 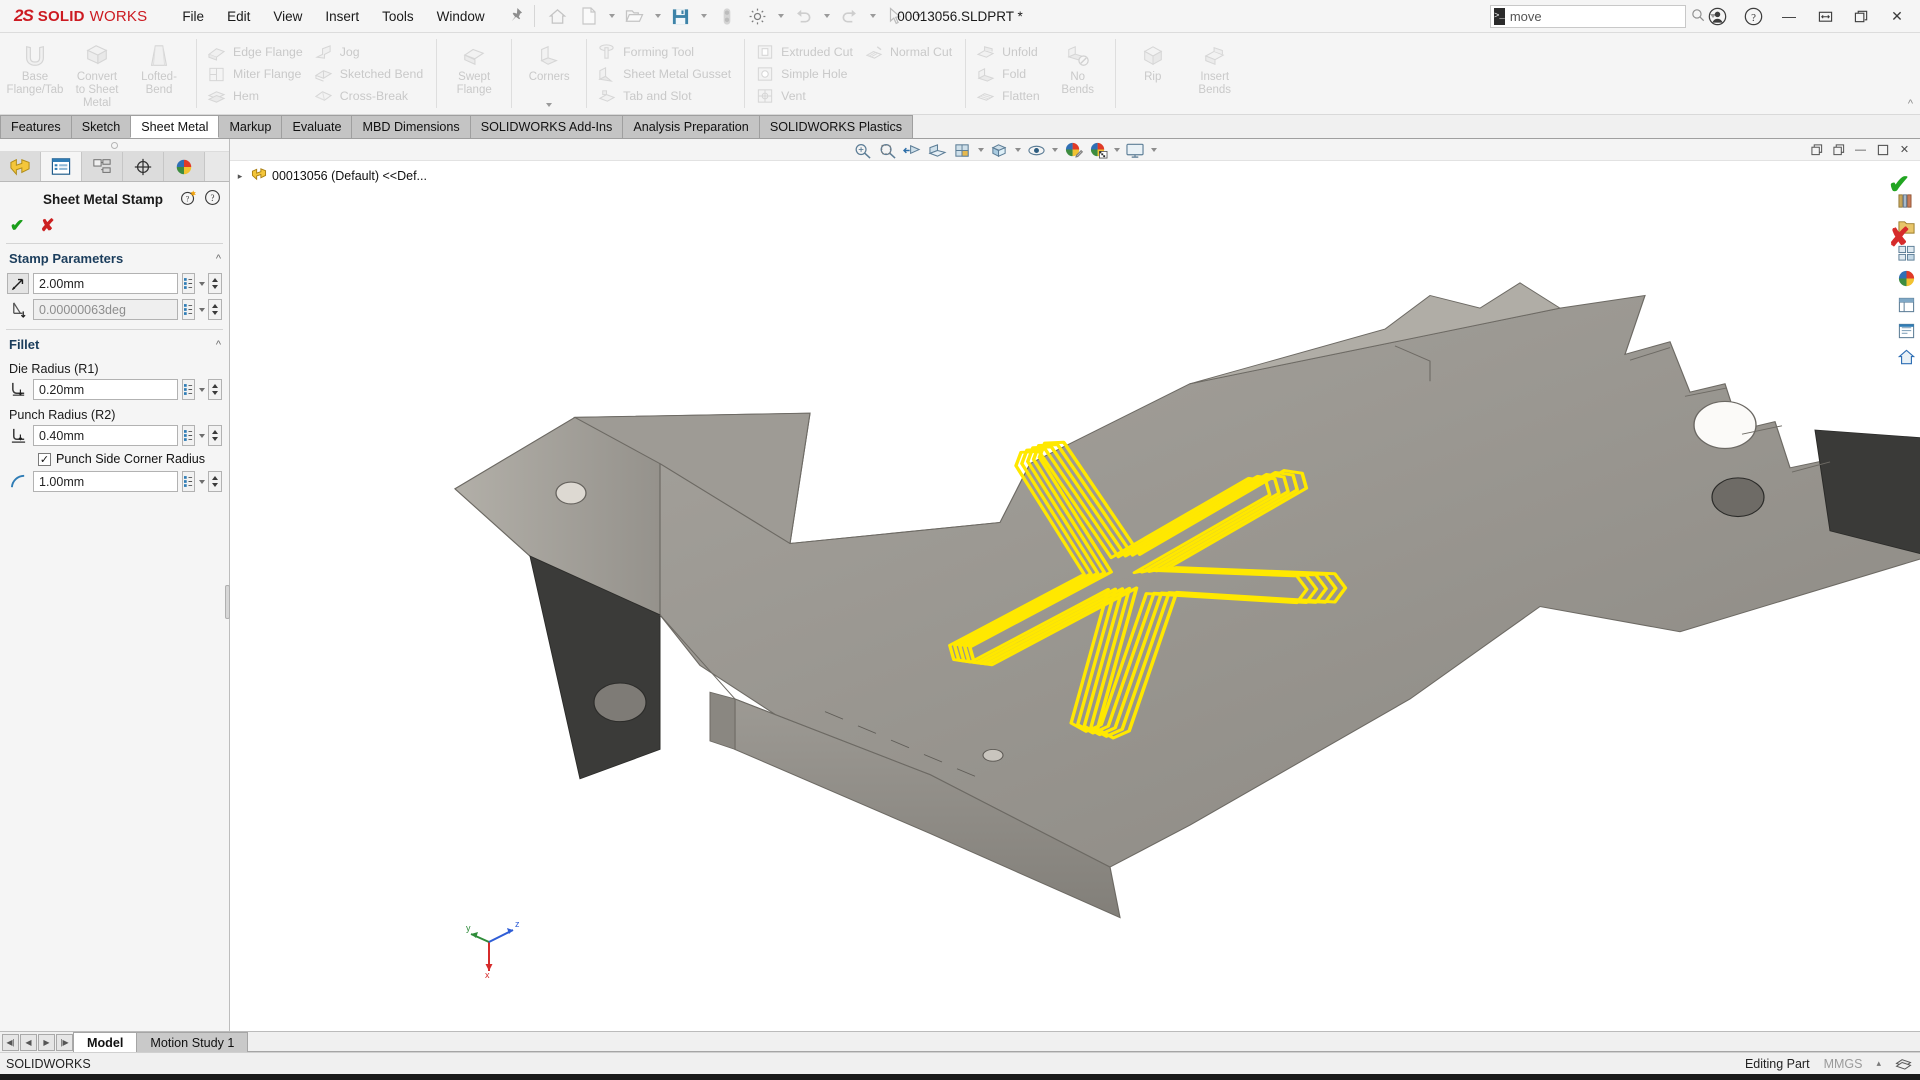 What do you see at coordinates (1897, 16) in the screenshot?
I see `close-button: ✕` at bounding box center [1897, 16].